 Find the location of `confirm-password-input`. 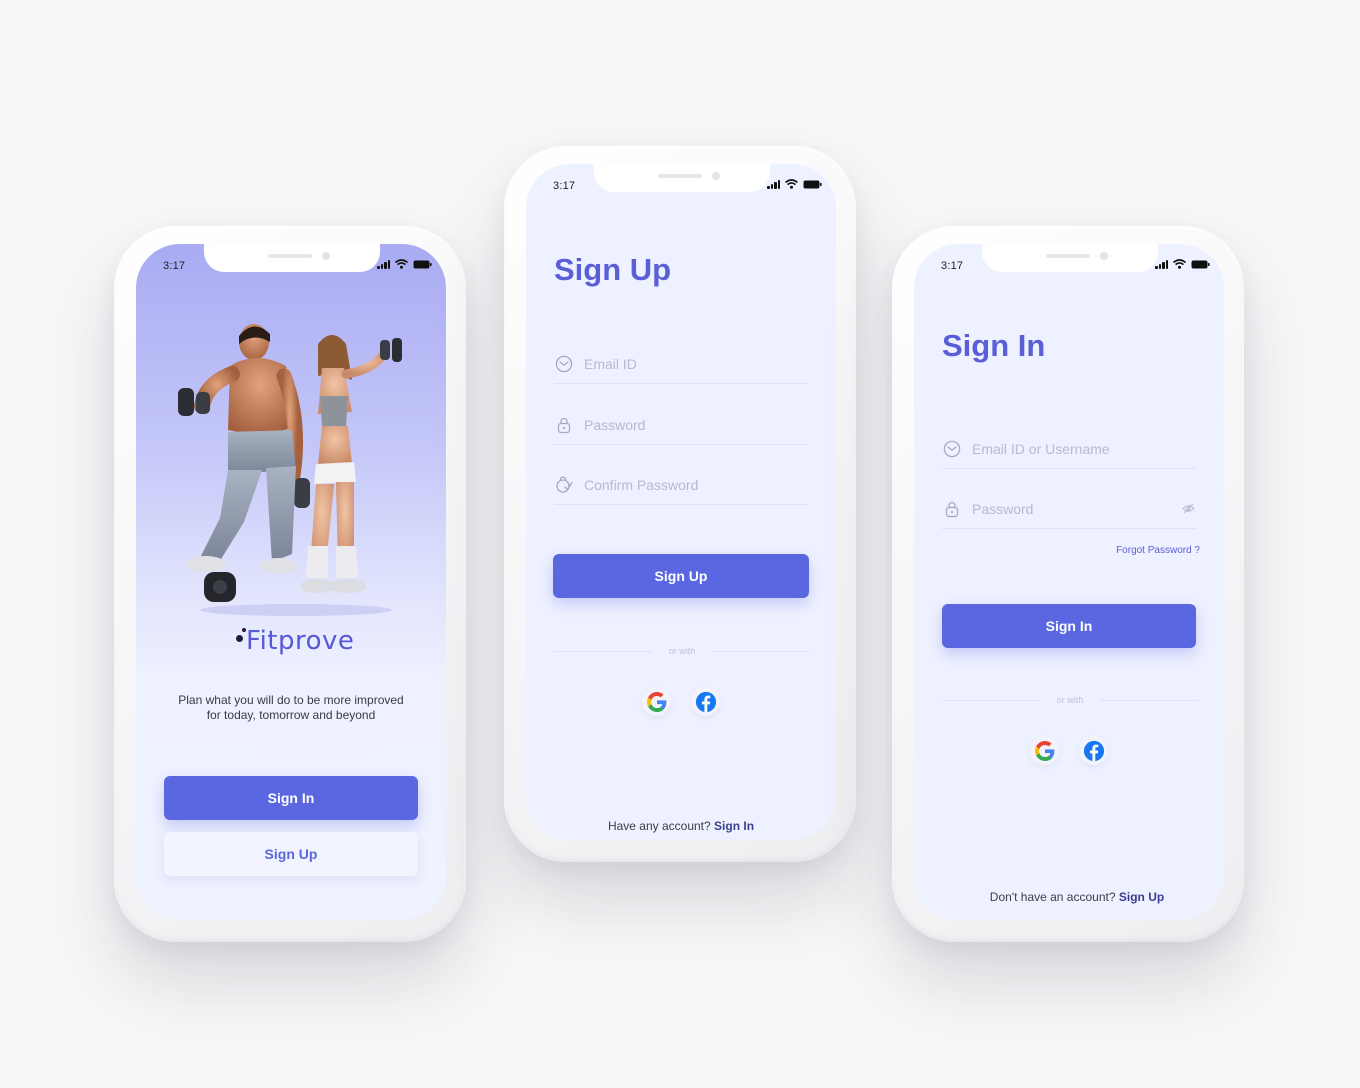

confirm-password-input is located at coordinates (696, 484).